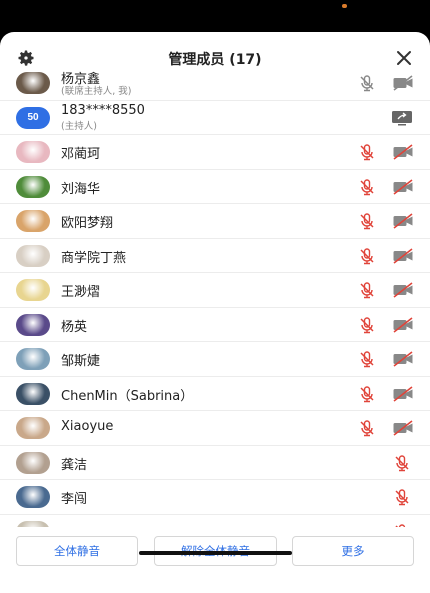  Describe the element at coordinates (87, 426) in the screenshot. I see `participant-name: Xiaoyue` at that location.